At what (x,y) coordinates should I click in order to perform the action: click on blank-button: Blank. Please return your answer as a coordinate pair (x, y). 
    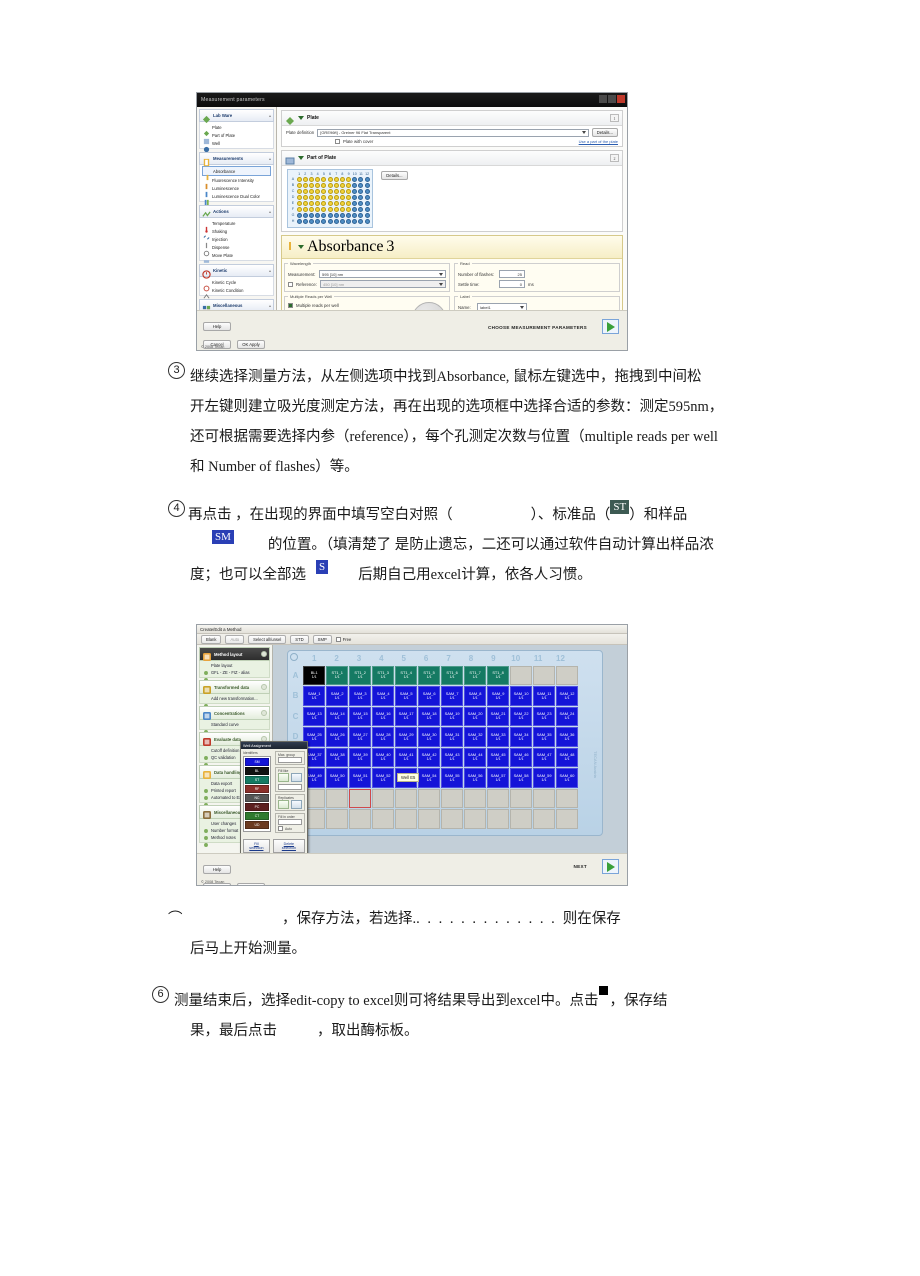
    Looking at the image, I should click on (211, 639).